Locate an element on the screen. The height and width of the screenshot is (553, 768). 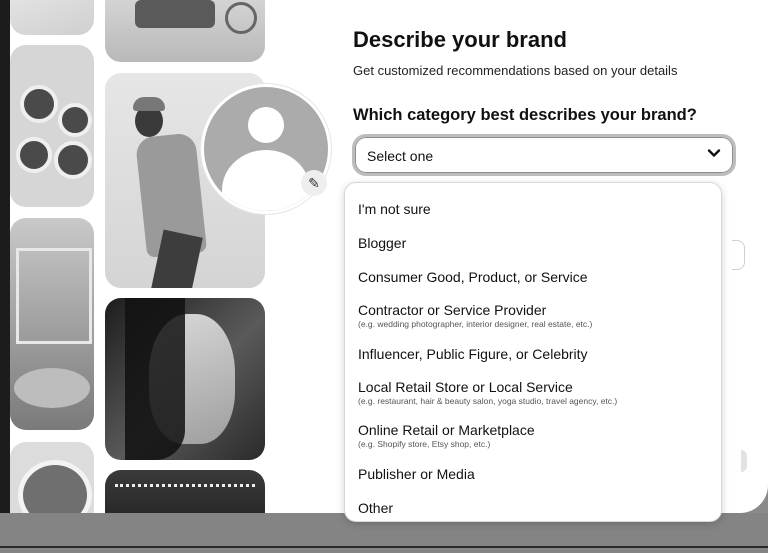
category-select: Select one is located at coordinates (544, 155).